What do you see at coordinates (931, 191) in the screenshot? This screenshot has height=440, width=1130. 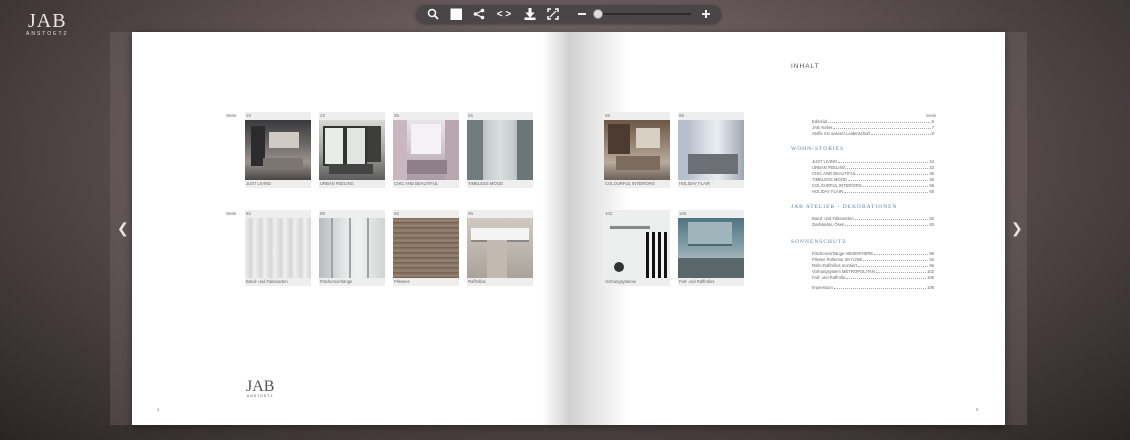 I see `toc-entry-page: 68` at bounding box center [931, 191].